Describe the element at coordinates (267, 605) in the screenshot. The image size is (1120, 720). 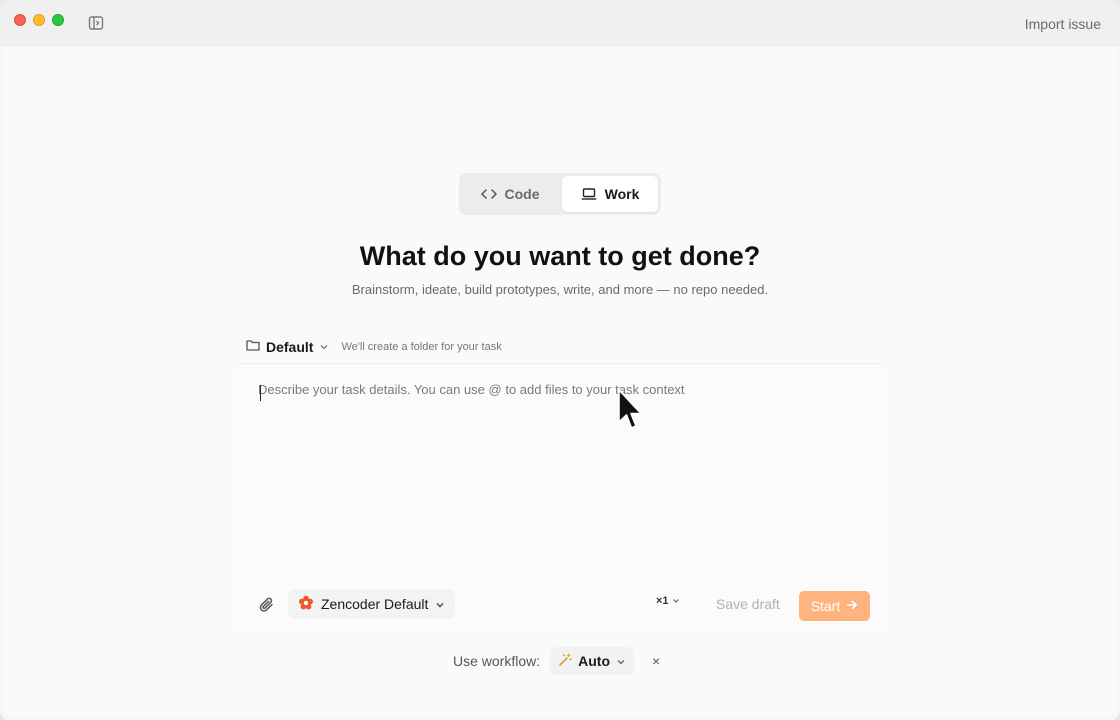
I see `paperclip-icon` at that location.